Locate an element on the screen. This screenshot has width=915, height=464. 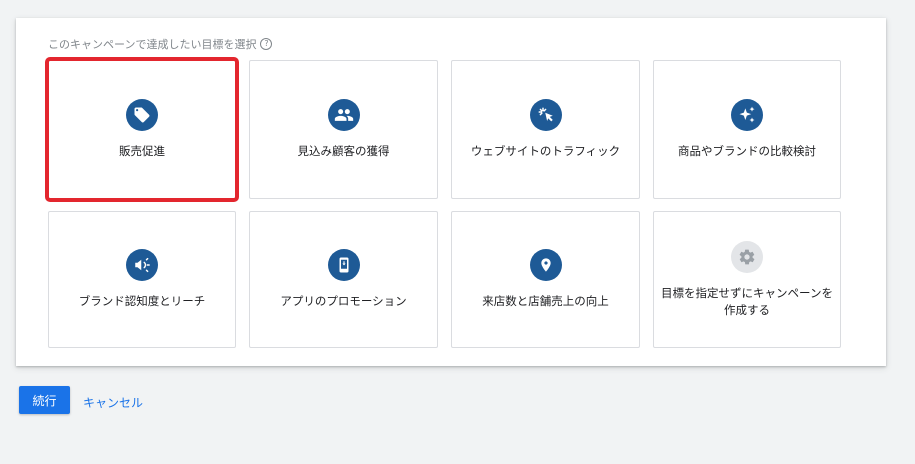
goal-card-awareness: ブランド認知度とリーチ is located at coordinates (142, 279).